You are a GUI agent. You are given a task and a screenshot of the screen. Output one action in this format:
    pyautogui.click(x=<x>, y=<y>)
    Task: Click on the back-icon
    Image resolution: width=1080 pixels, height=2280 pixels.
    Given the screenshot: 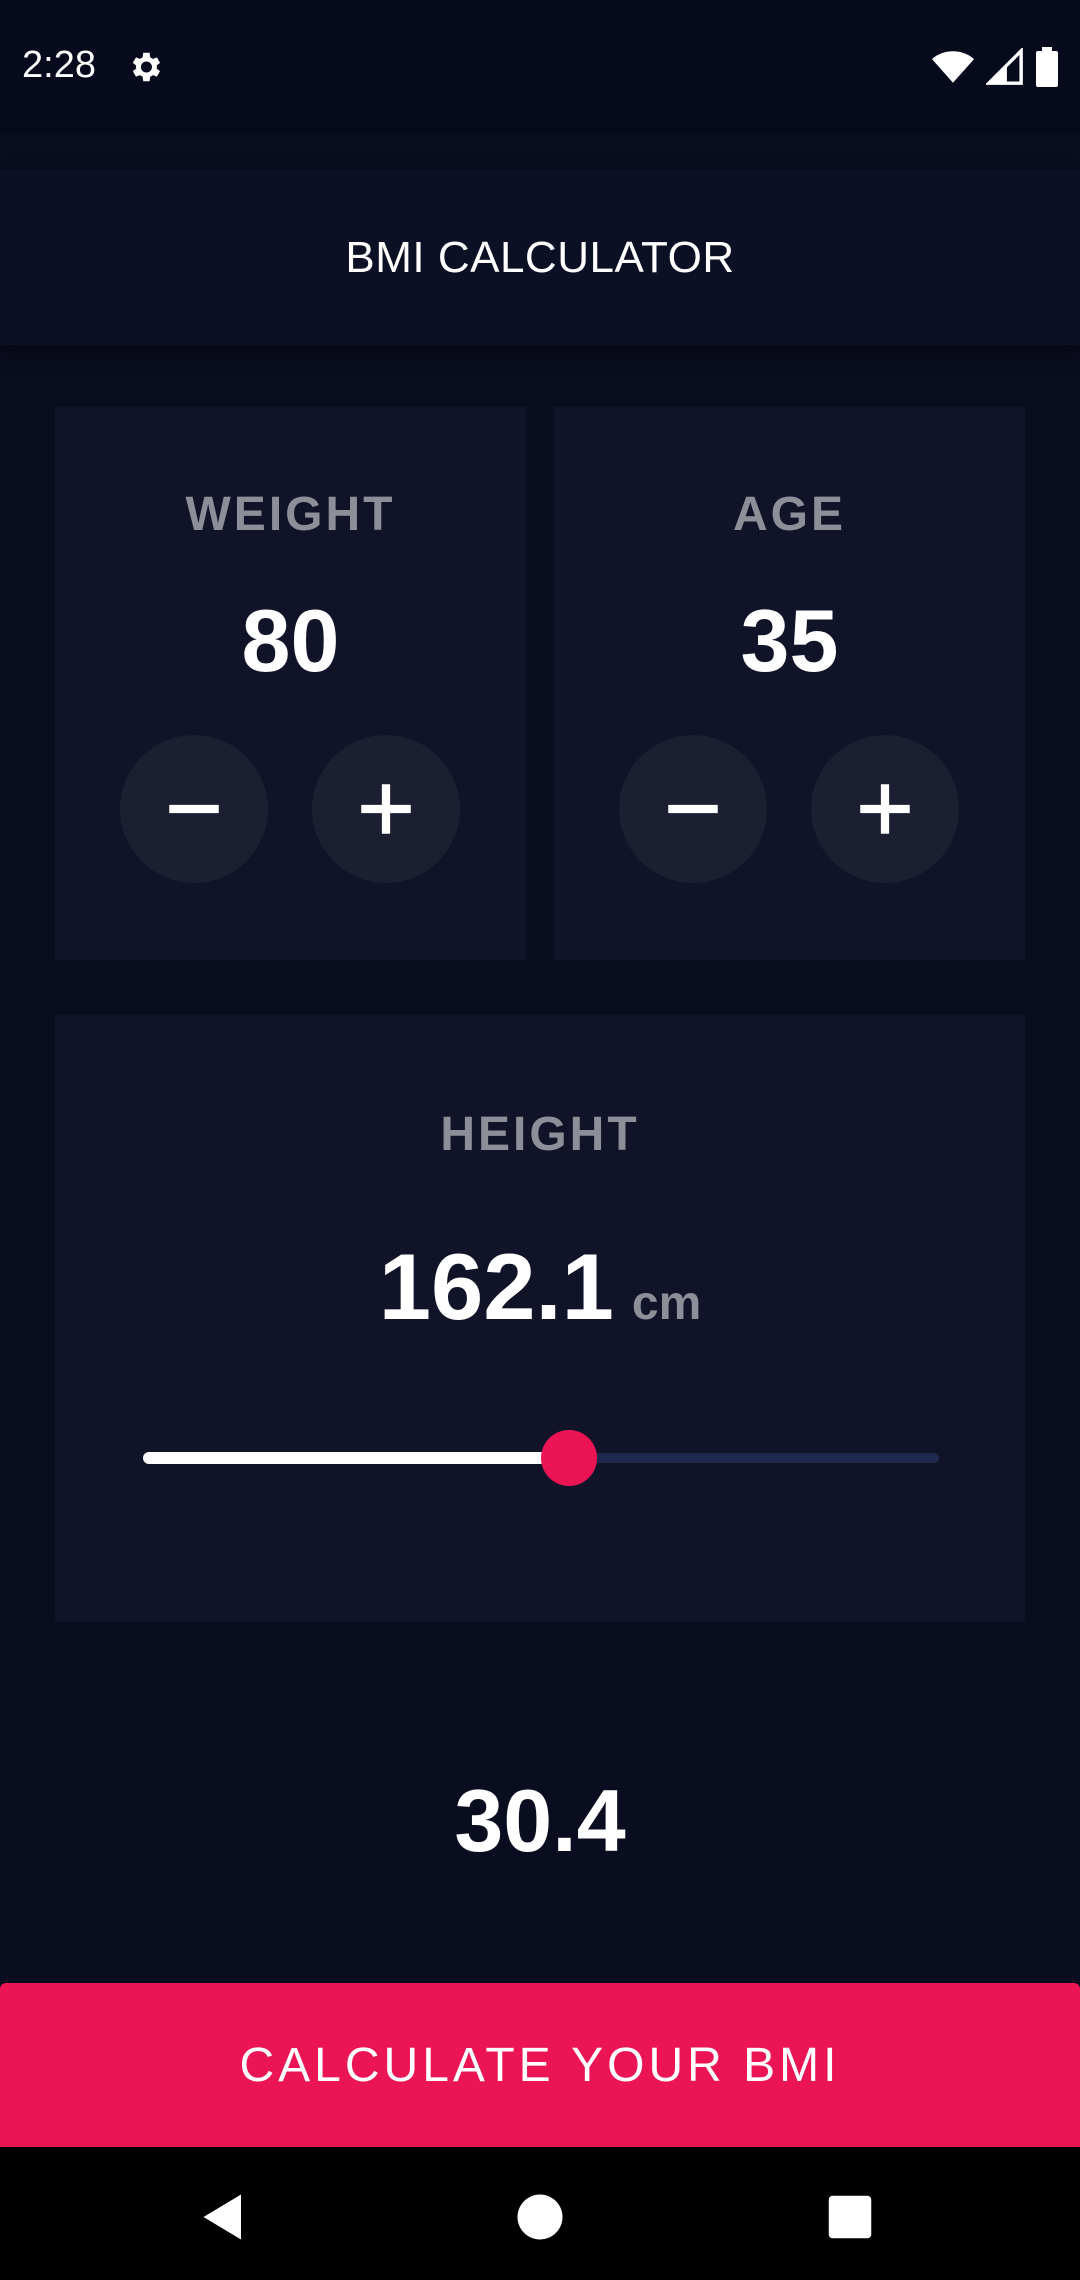 What is the action you would take?
    pyautogui.click(x=226, y=2217)
    